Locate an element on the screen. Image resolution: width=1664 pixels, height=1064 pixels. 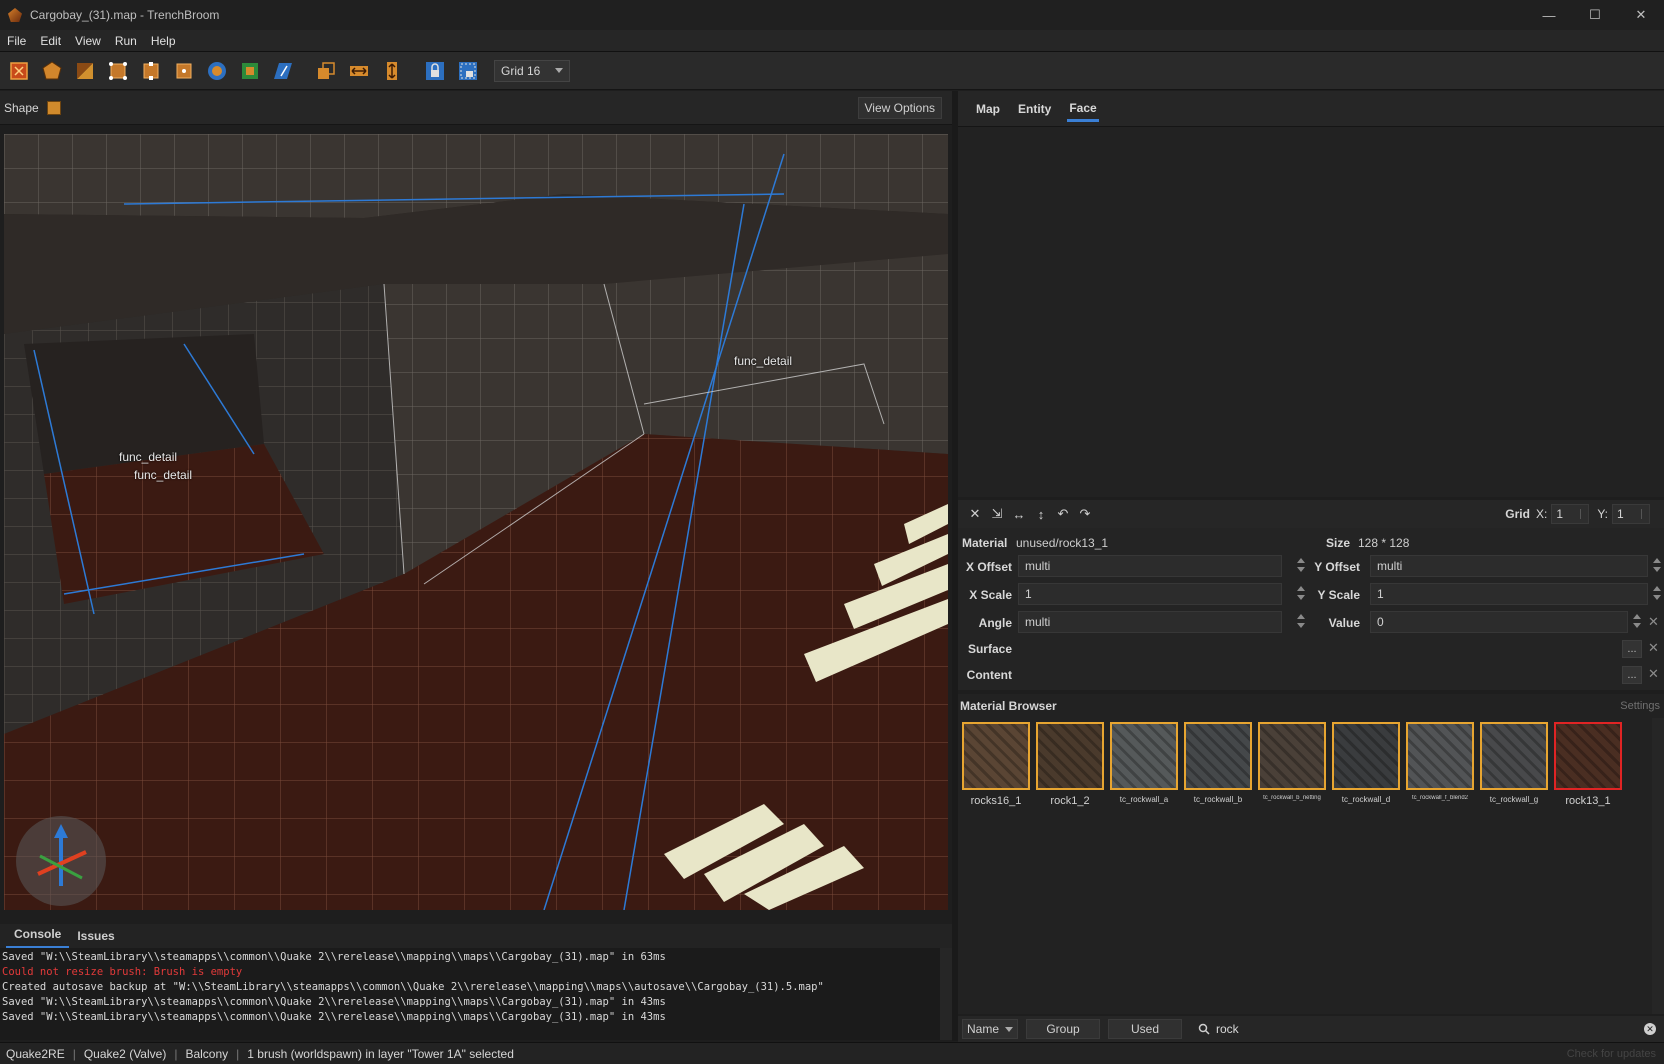
material-tile: tc_rockwall_b_netting is located at coordinates (1292, 761).